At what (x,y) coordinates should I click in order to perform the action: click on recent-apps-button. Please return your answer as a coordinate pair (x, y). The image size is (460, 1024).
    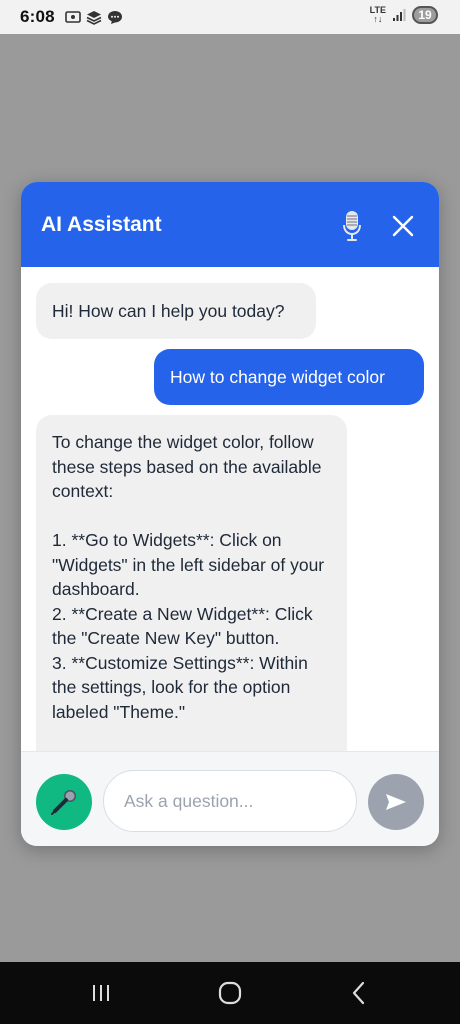
    Looking at the image, I should click on (101, 993).